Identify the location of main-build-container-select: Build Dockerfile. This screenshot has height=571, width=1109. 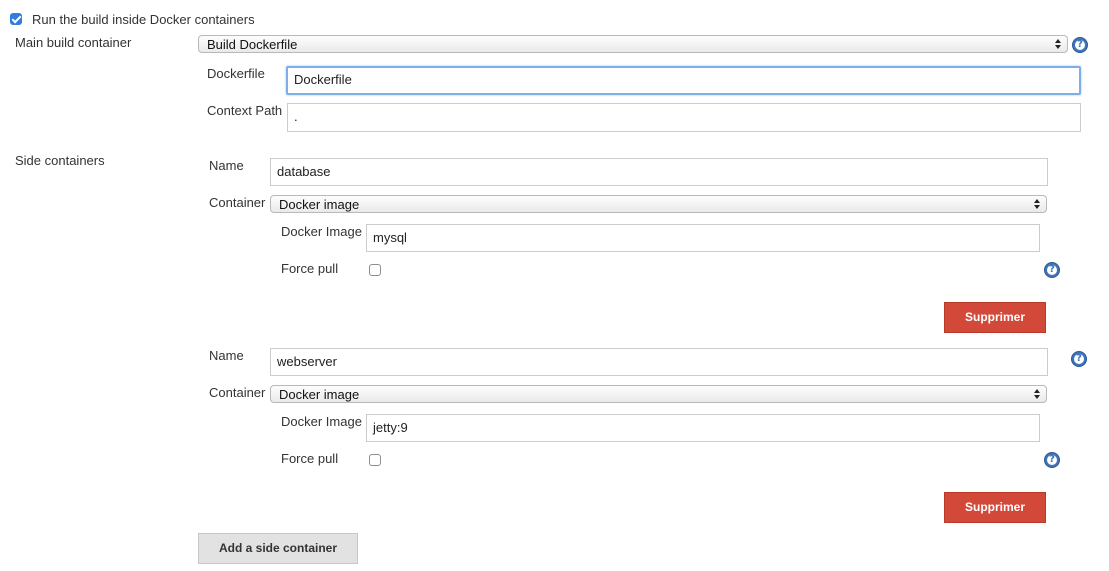
(633, 44).